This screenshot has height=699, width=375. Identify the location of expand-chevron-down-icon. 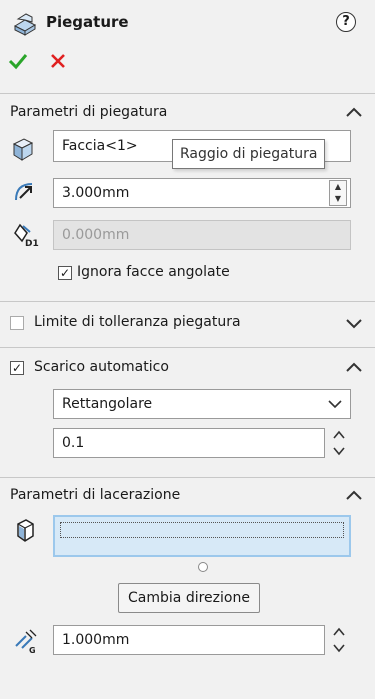
(354, 325).